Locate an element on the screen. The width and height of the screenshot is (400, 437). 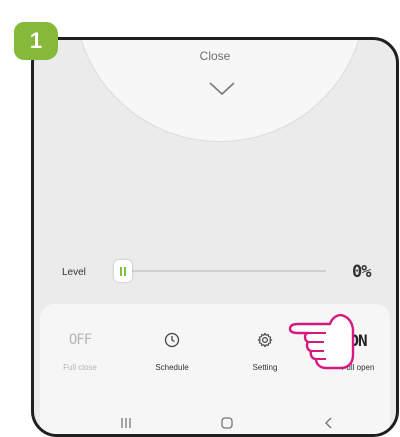
level-slider-thumb is located at coordinates (123, 271).